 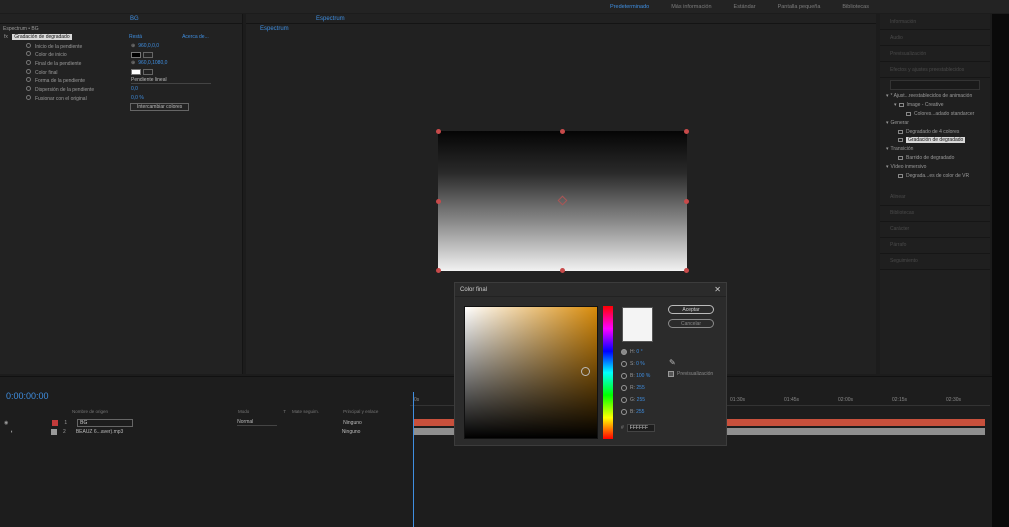 I want to click on character-panel-header: Carácter, so click(x=935, y=230).